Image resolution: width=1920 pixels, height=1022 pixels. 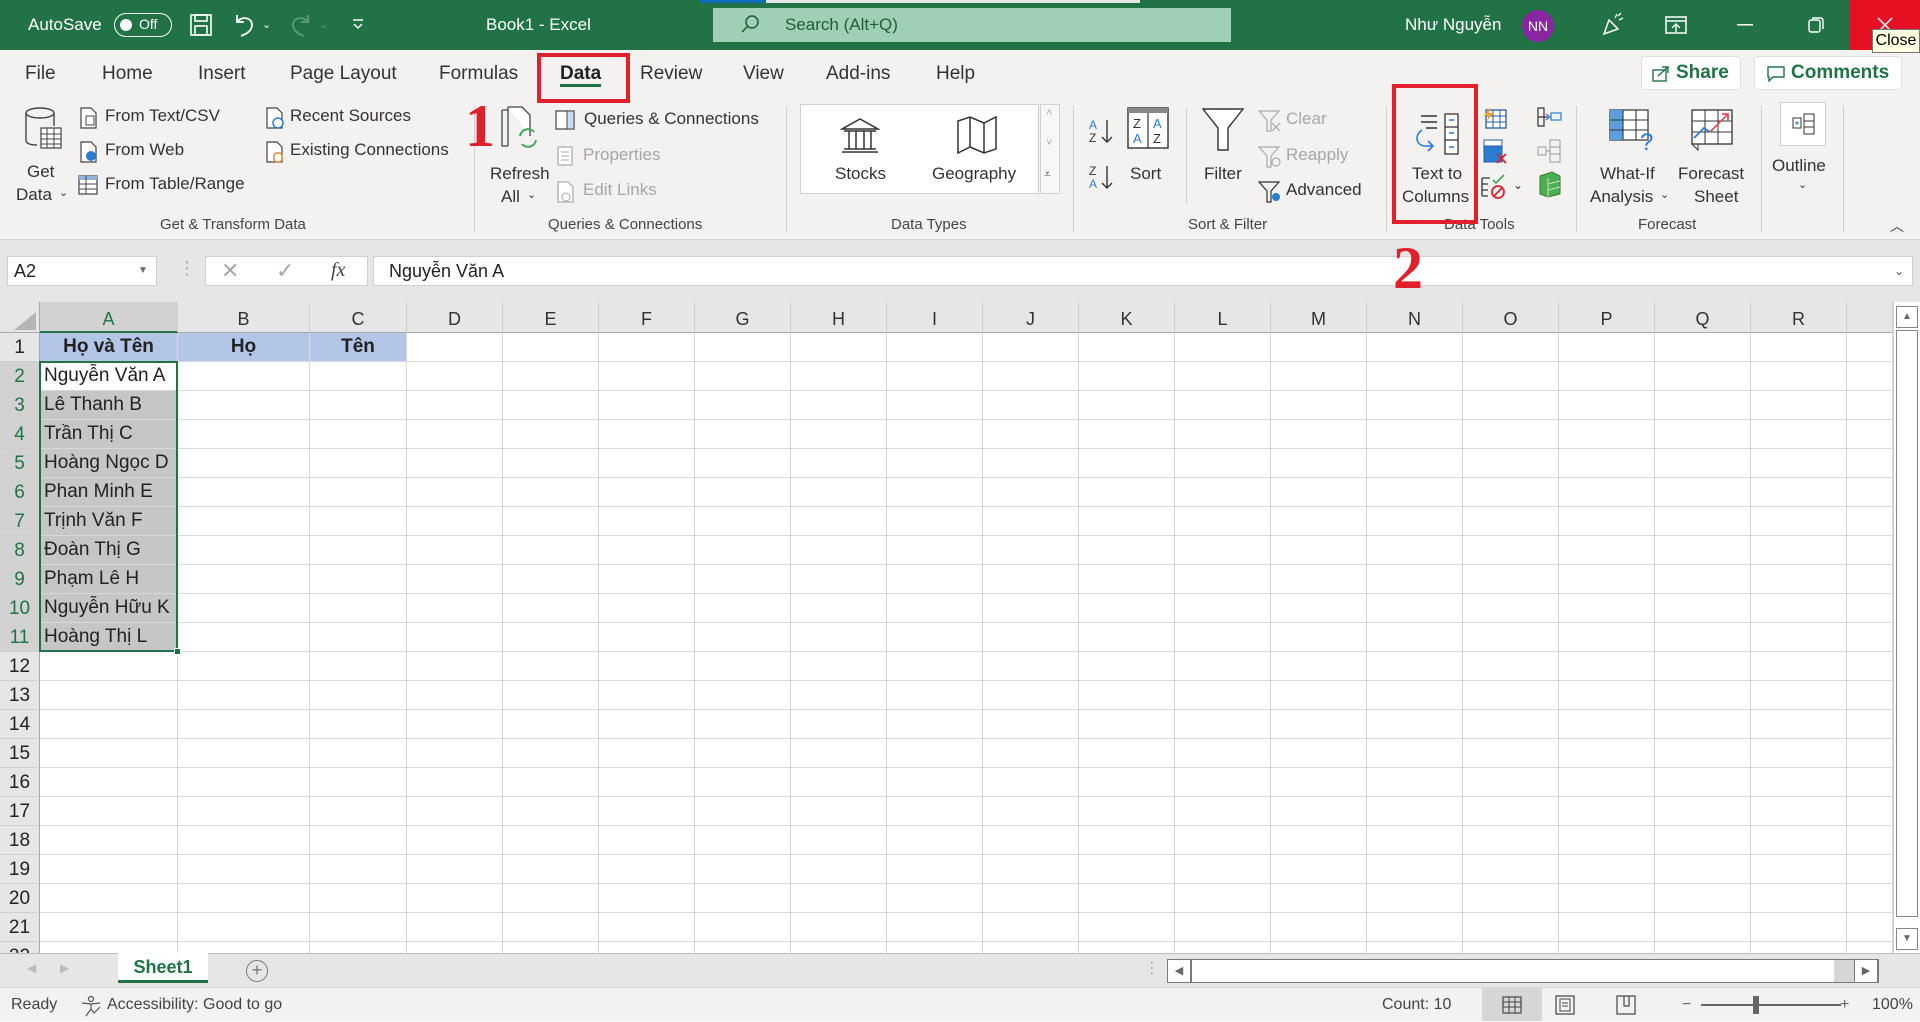 I want to click on cell-g7, so click(x=743, y=521).